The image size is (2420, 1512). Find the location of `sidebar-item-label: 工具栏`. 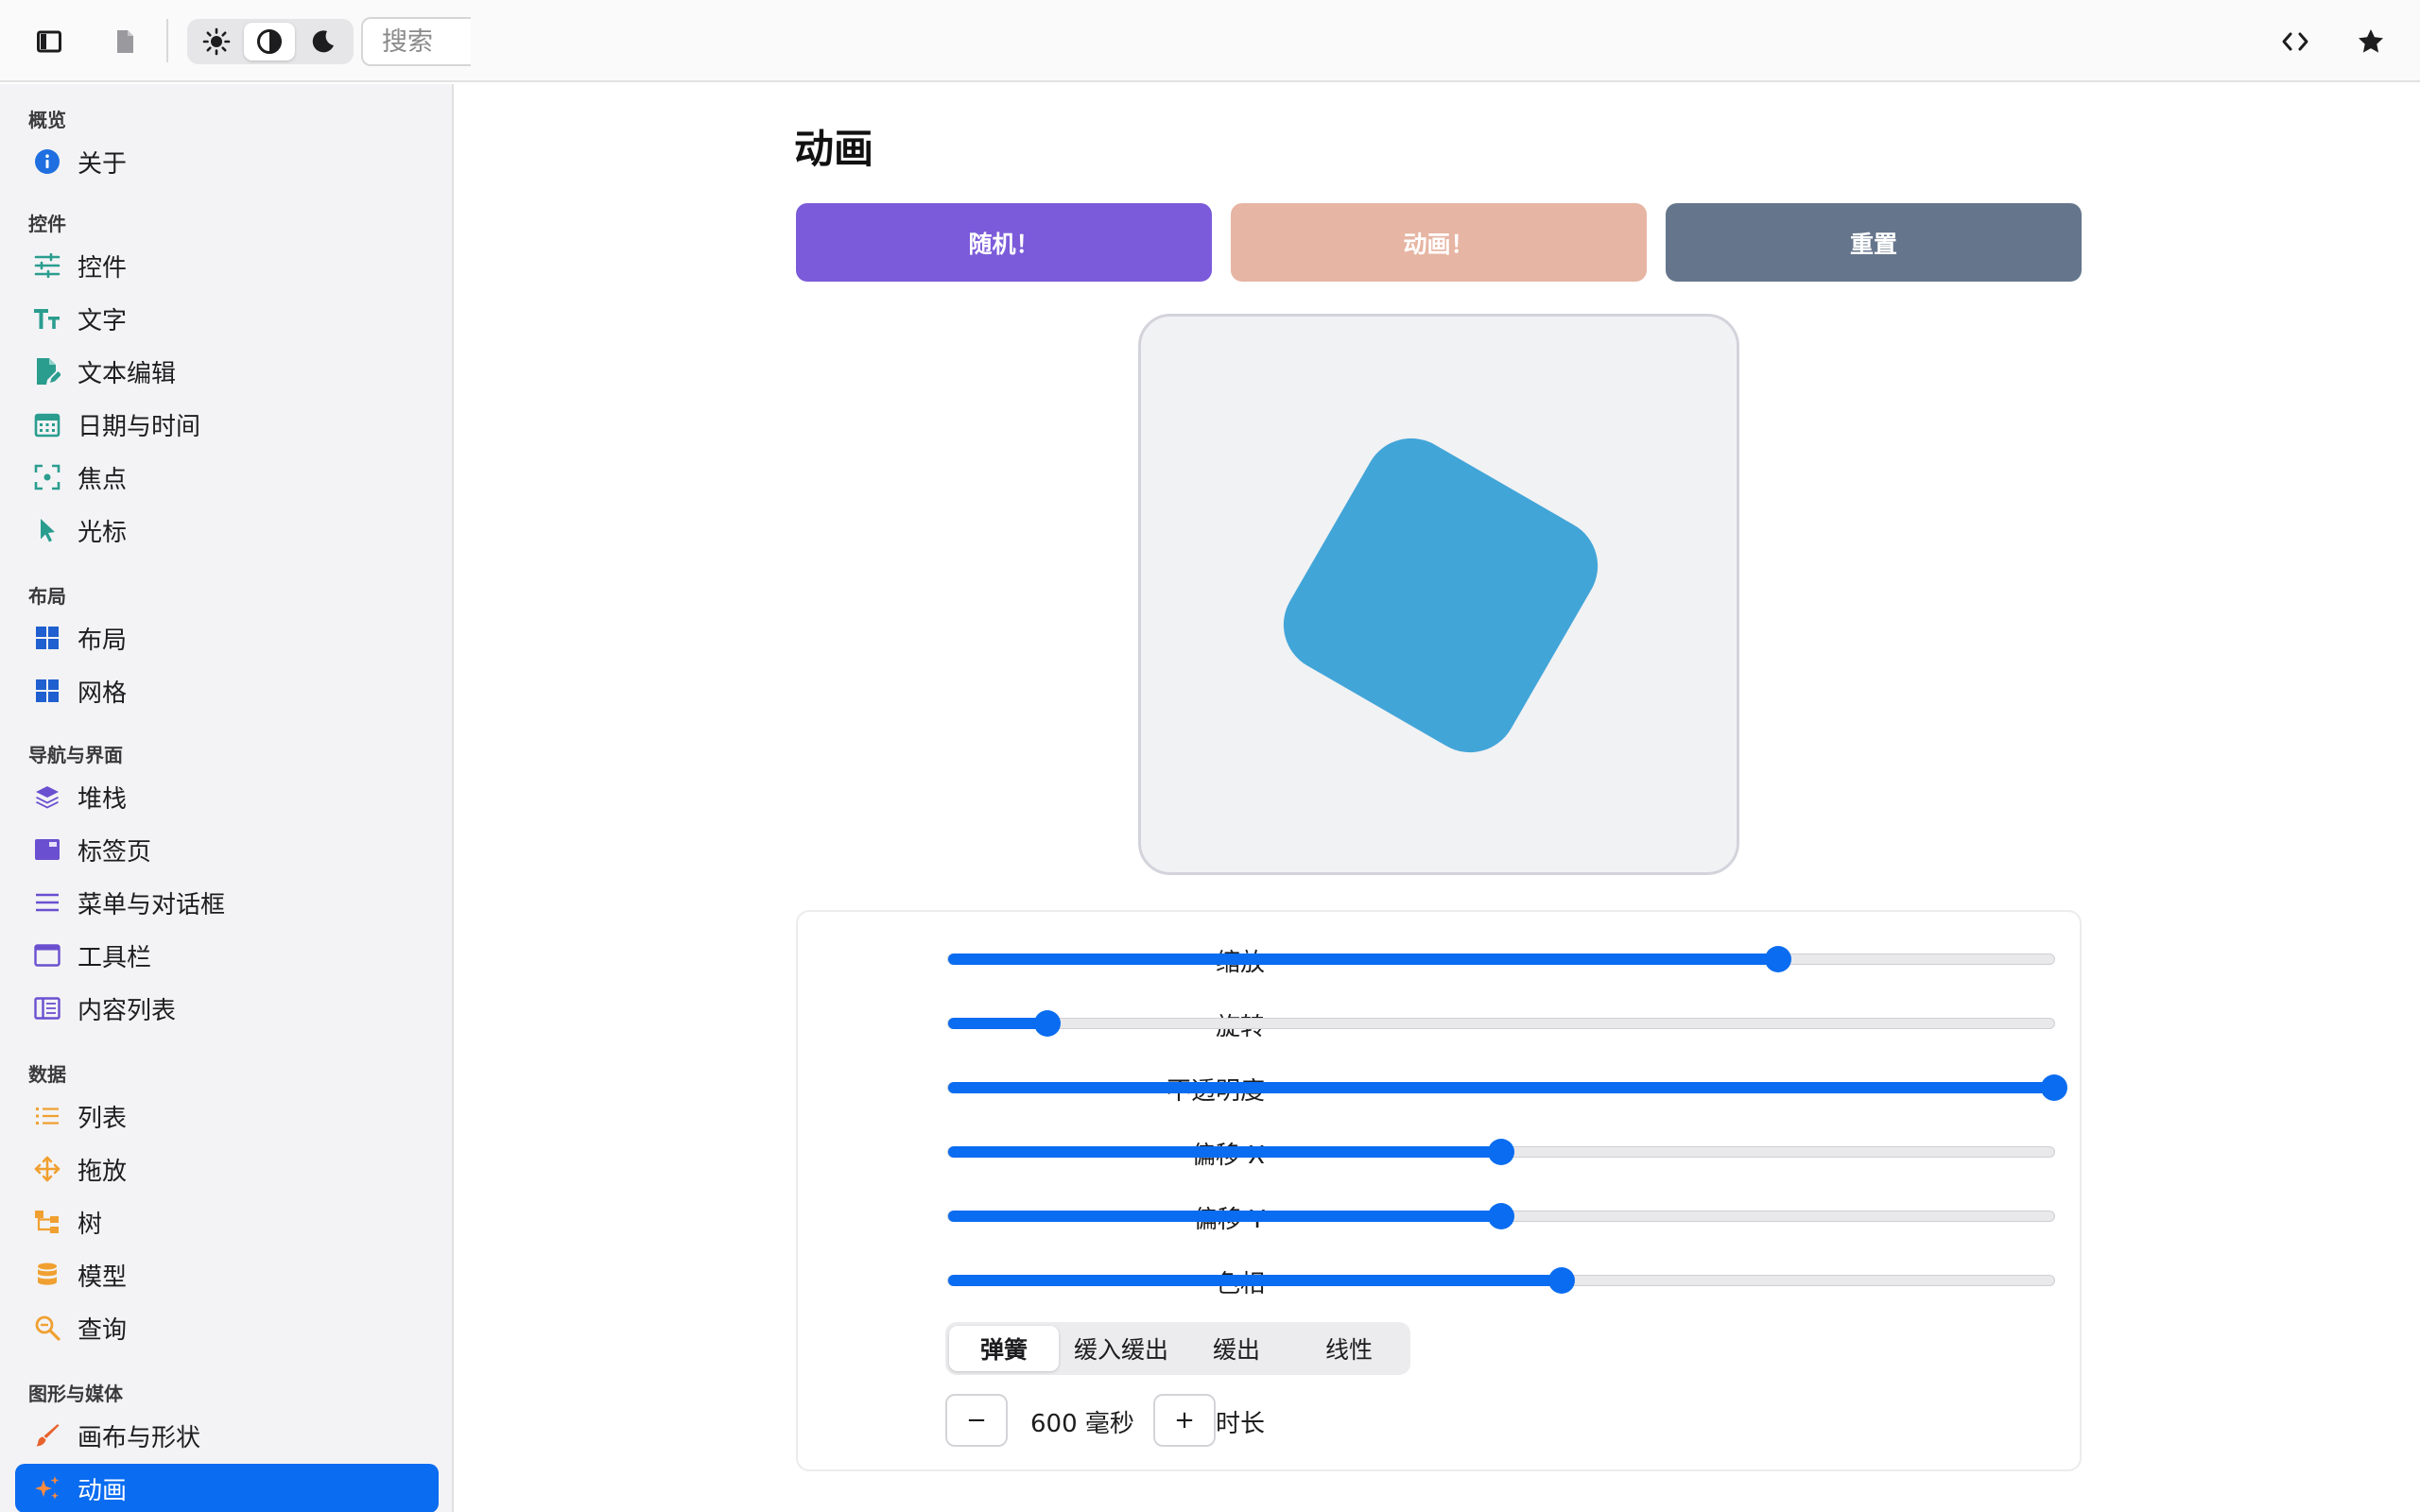

sidebar-item-label: 工具栏 is located at coordinates (115, 957).